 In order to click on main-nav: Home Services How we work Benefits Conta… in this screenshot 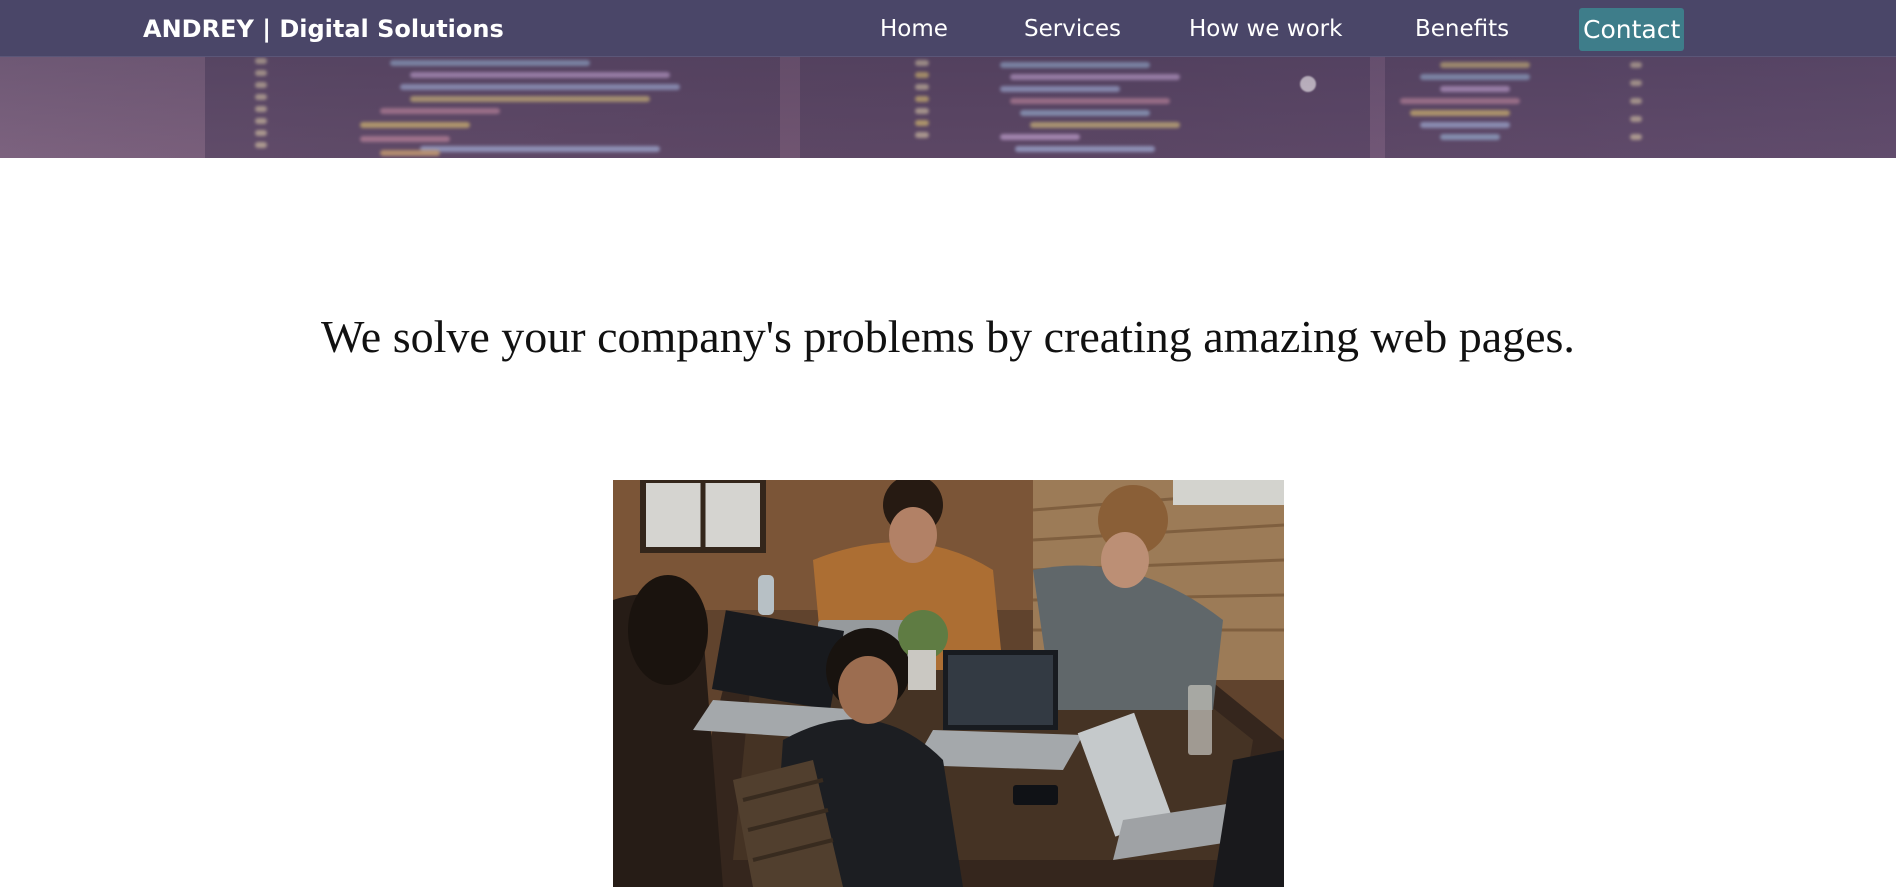, I will do `click(948, 28)`.